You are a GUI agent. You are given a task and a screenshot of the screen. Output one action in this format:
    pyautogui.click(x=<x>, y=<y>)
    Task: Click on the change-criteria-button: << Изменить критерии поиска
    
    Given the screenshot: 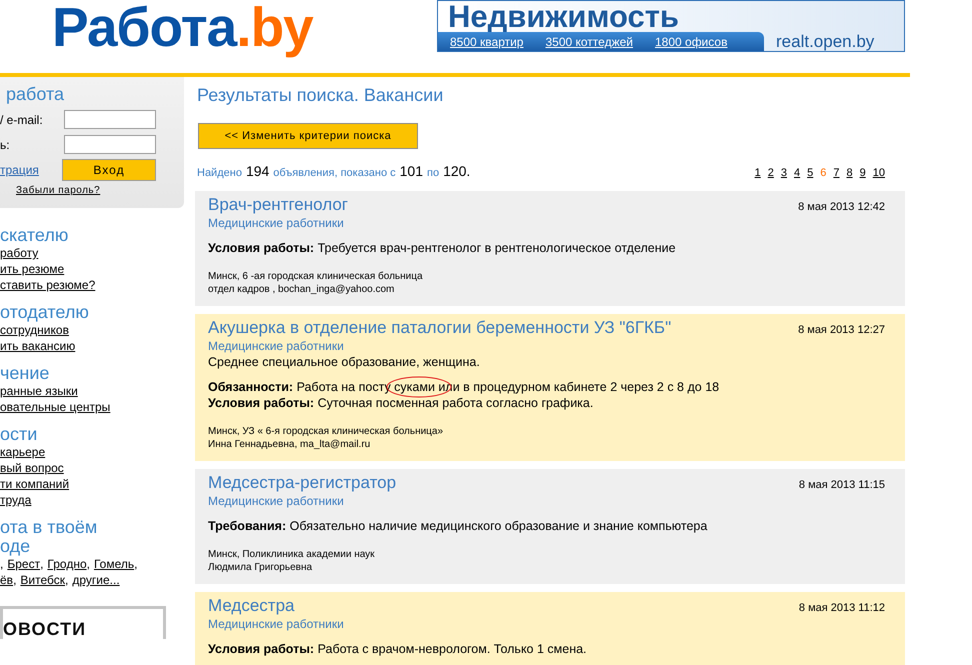 What is the action you would take?
    pyautogui.click(x=308, y=136)
    